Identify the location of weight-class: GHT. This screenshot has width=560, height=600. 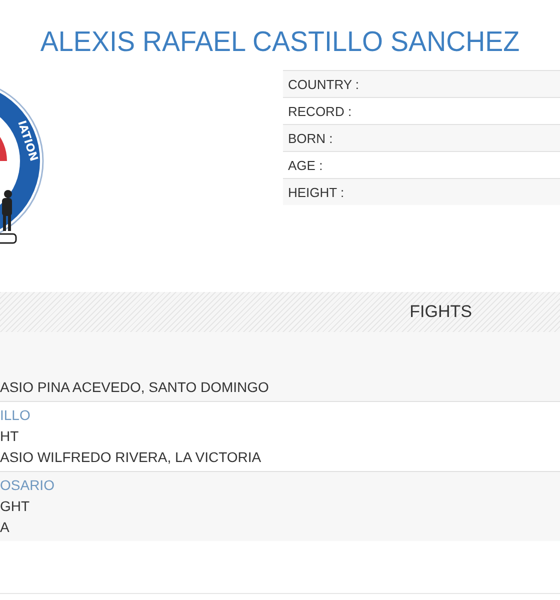
(15, 506).